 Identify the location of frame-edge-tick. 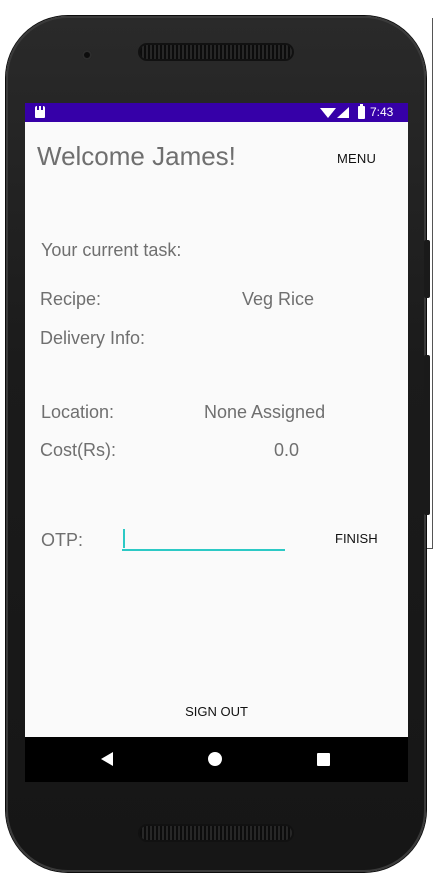
(429, 548).